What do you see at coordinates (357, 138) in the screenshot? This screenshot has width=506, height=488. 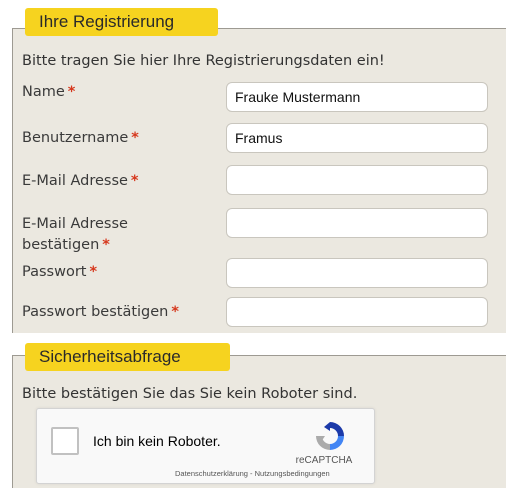 I see `username-input` at bounding box center [357, 138].